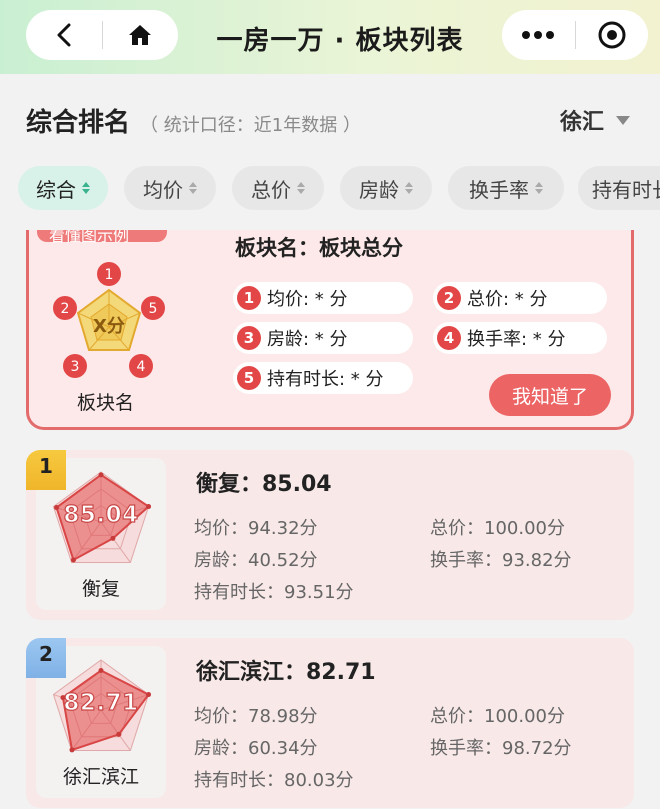 The height and width of the screenshot is (809, 660). Describe the element at coordinates (256, 528) in the screenshot. I see `metric-avg-price: 均价：94.32分` at that location.